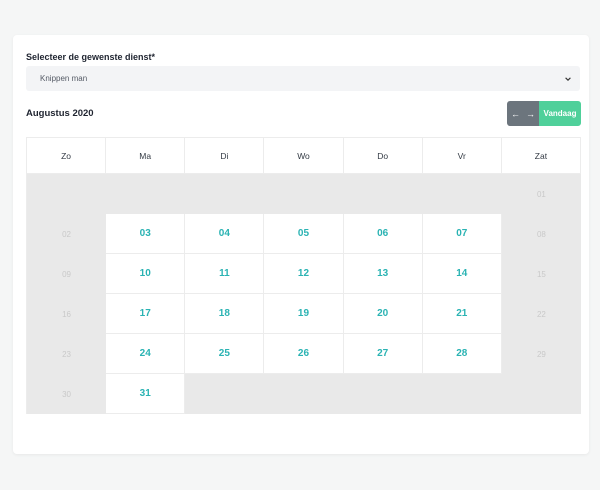 Image resolution: width=600 pixels, height=490 pixels. I want to click on calendar-day-available: 26, so click(304, 354).